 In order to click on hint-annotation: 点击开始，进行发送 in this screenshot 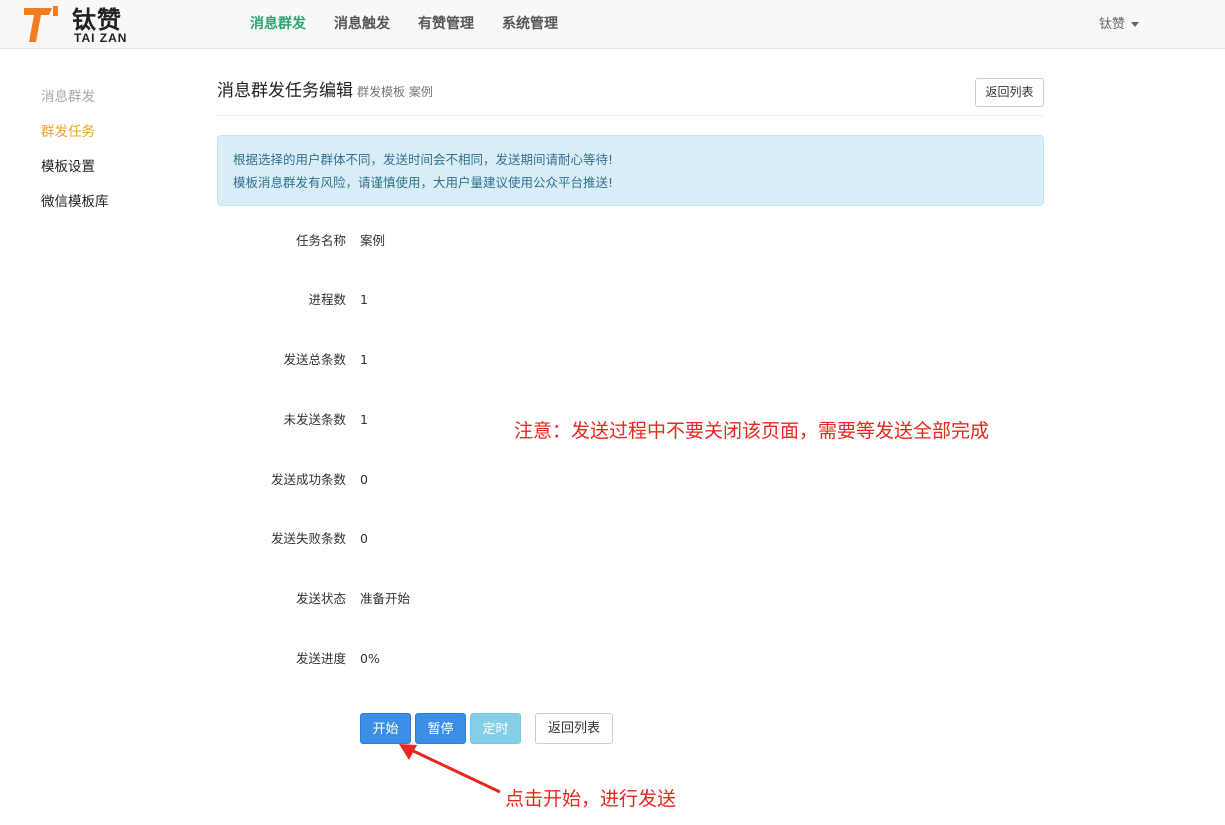, I will do `click(591, 799)`.